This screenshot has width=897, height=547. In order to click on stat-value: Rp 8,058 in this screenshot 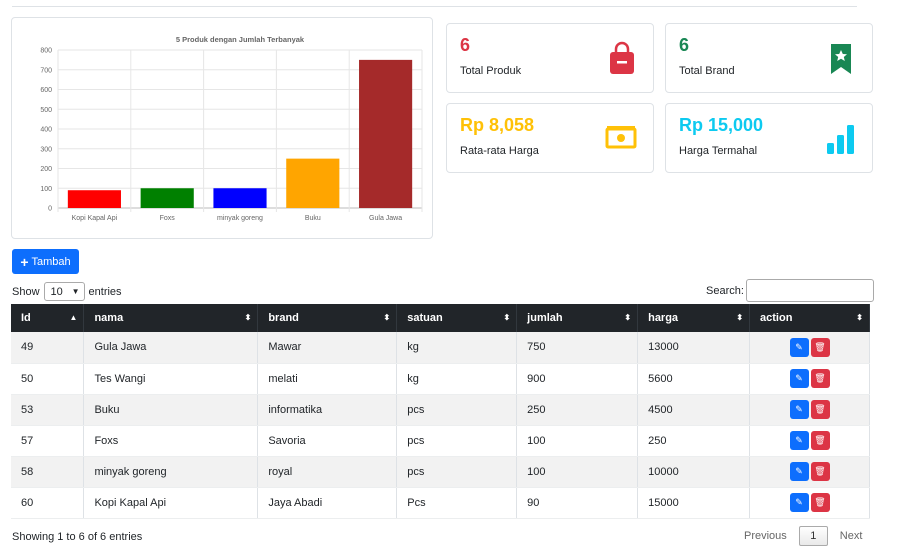, I will do `click(497, 125)`.